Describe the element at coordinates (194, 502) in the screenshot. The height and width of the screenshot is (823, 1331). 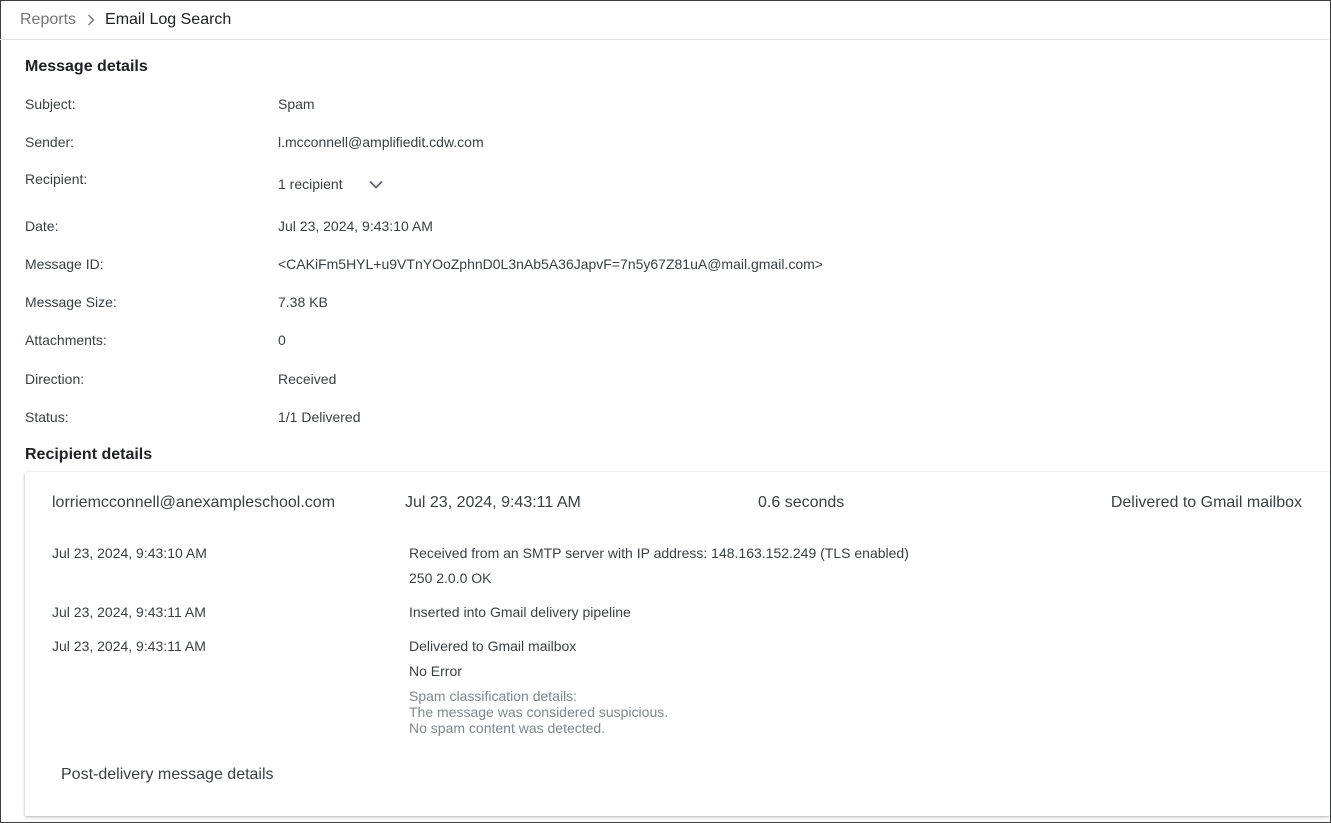
I see `recipient-email: lorriemcconnell@anexampleschool.com` at that location.